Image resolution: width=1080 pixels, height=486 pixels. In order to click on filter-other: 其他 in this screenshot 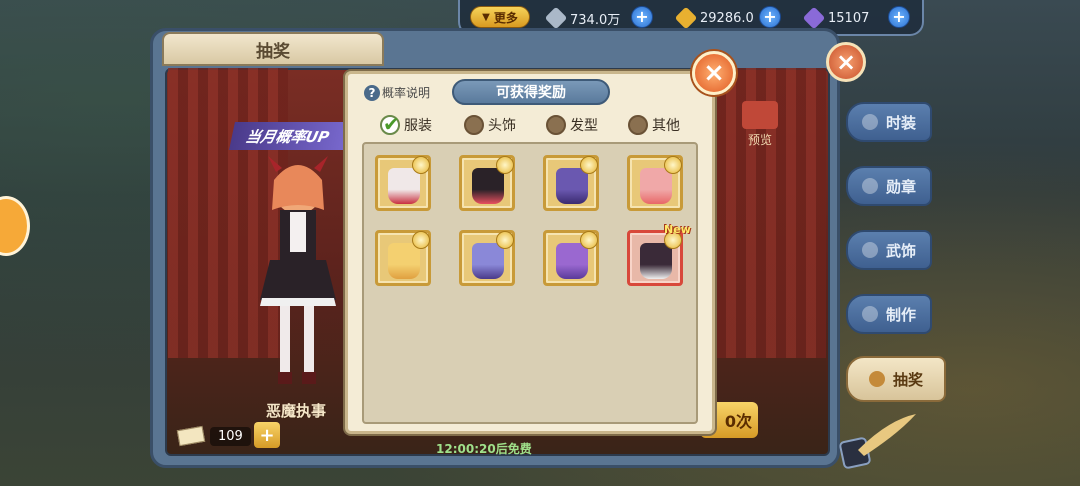, I will do `click(664, 125)`.